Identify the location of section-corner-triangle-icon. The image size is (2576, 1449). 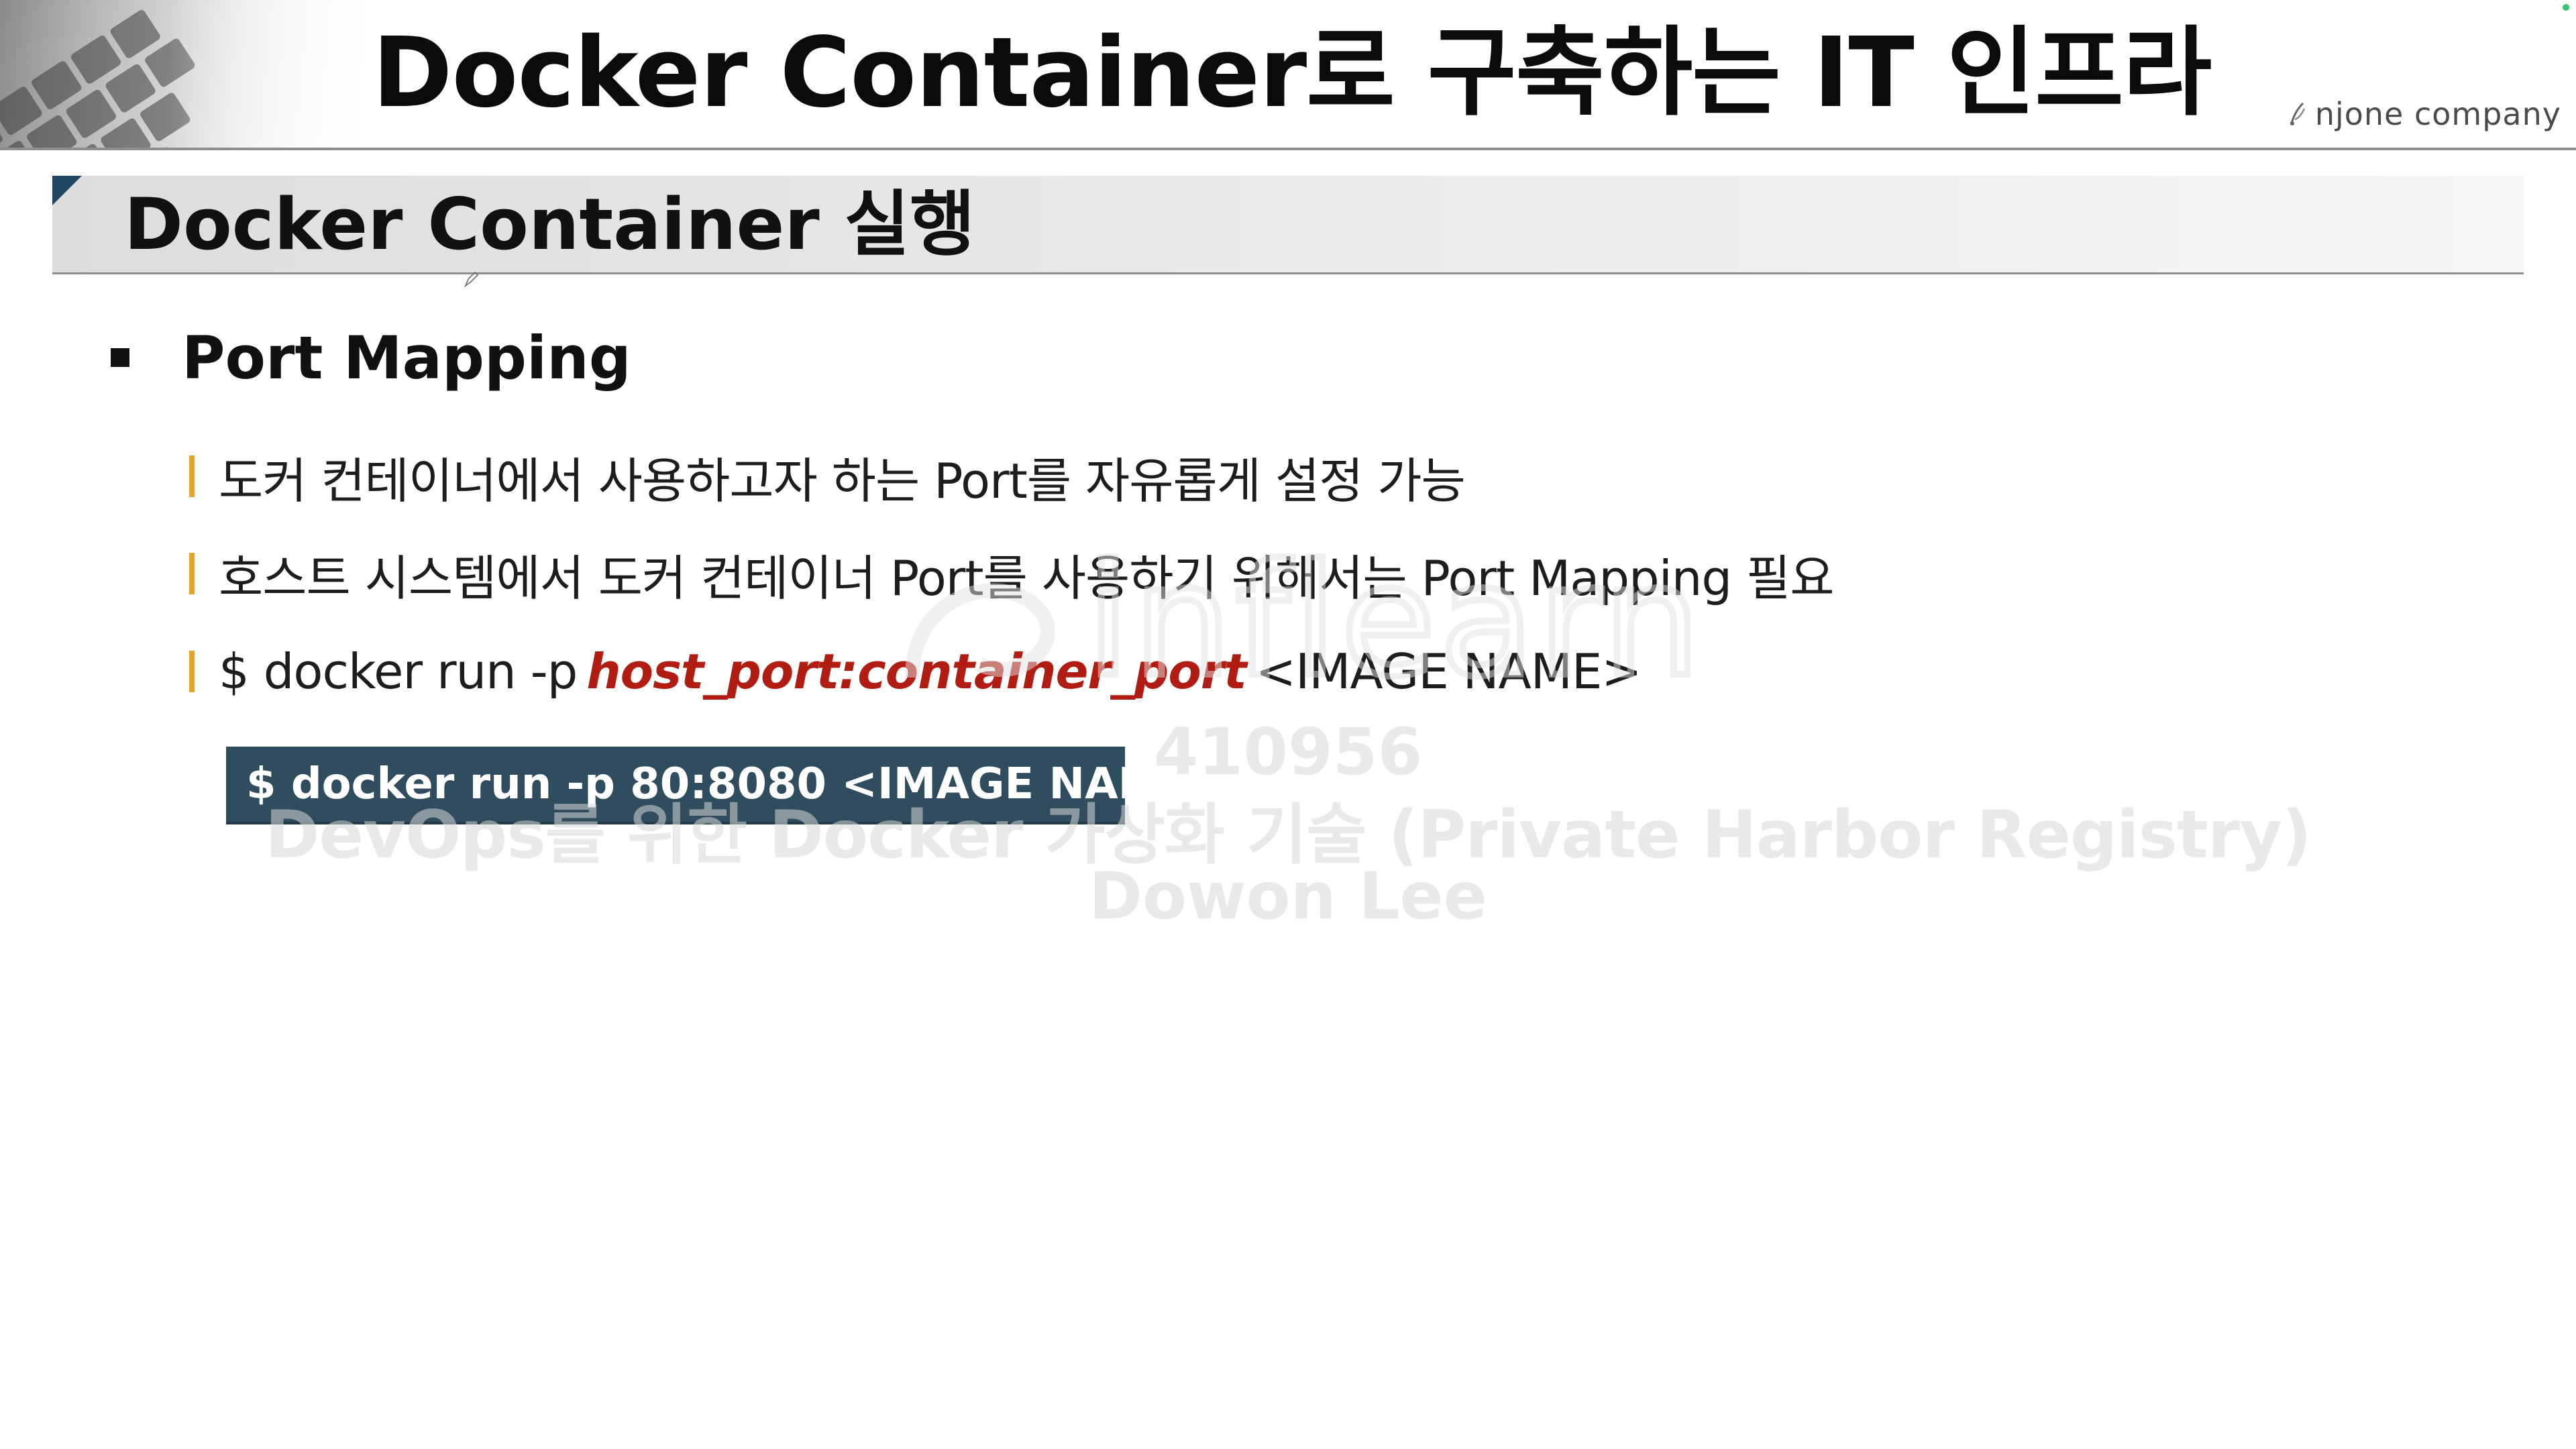
(67, 190).